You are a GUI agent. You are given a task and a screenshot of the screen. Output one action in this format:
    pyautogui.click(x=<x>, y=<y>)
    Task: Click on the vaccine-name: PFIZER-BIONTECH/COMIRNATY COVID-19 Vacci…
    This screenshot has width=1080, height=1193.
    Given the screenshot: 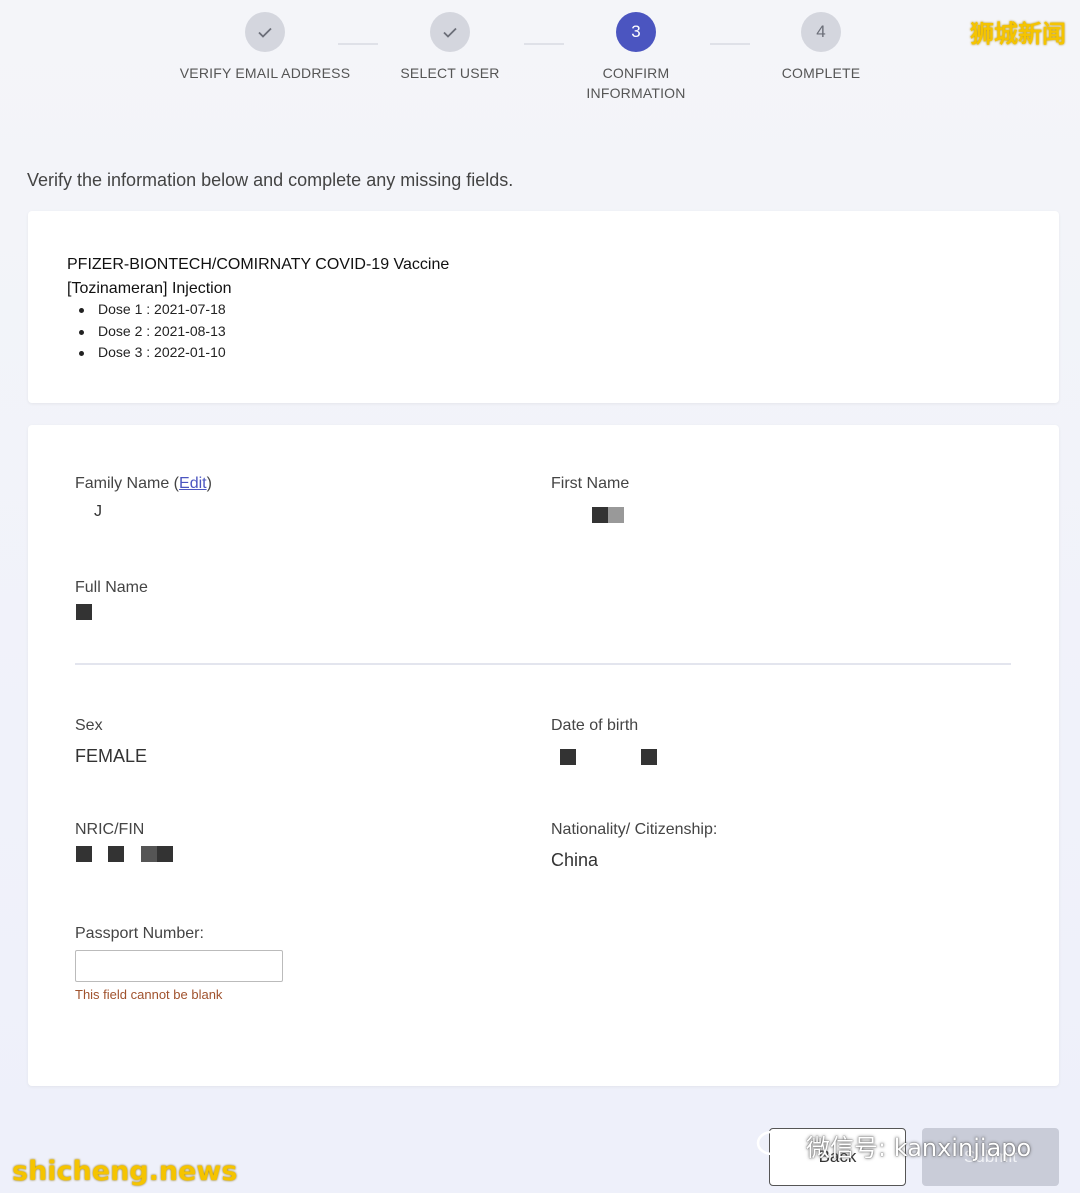 What is the action you would take?
    pyautogui.click(x=258, y=276)
    